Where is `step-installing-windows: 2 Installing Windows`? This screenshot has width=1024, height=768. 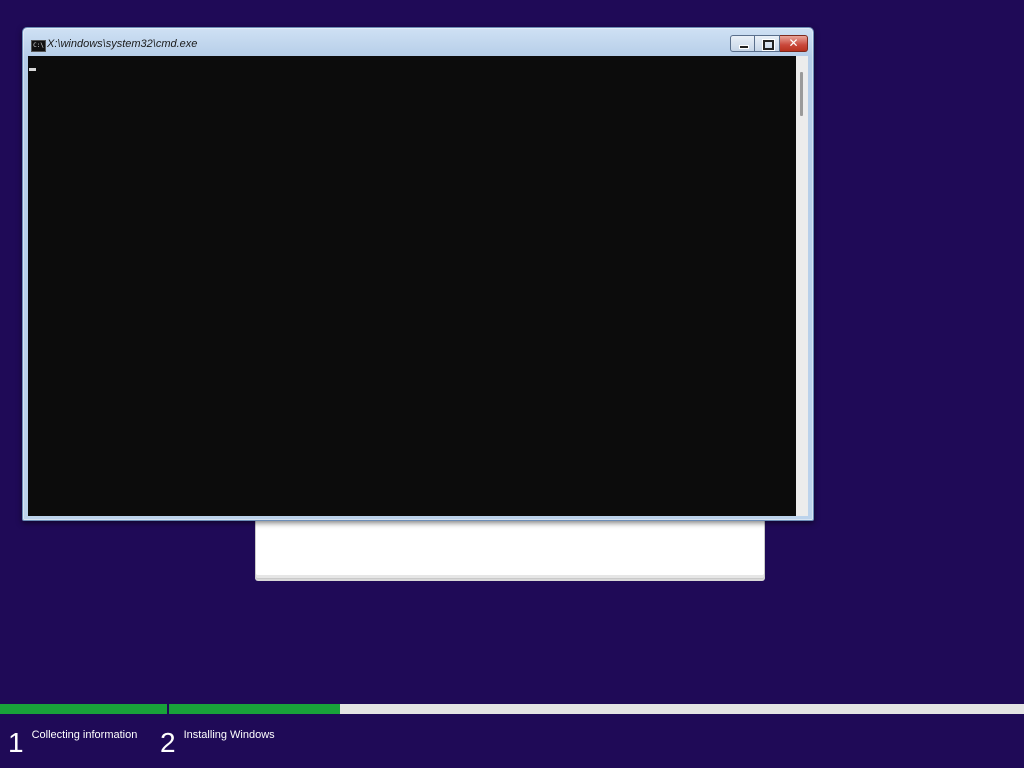
step-installing-windows: 2 Installing Windows is located at coordinates (217, 743).